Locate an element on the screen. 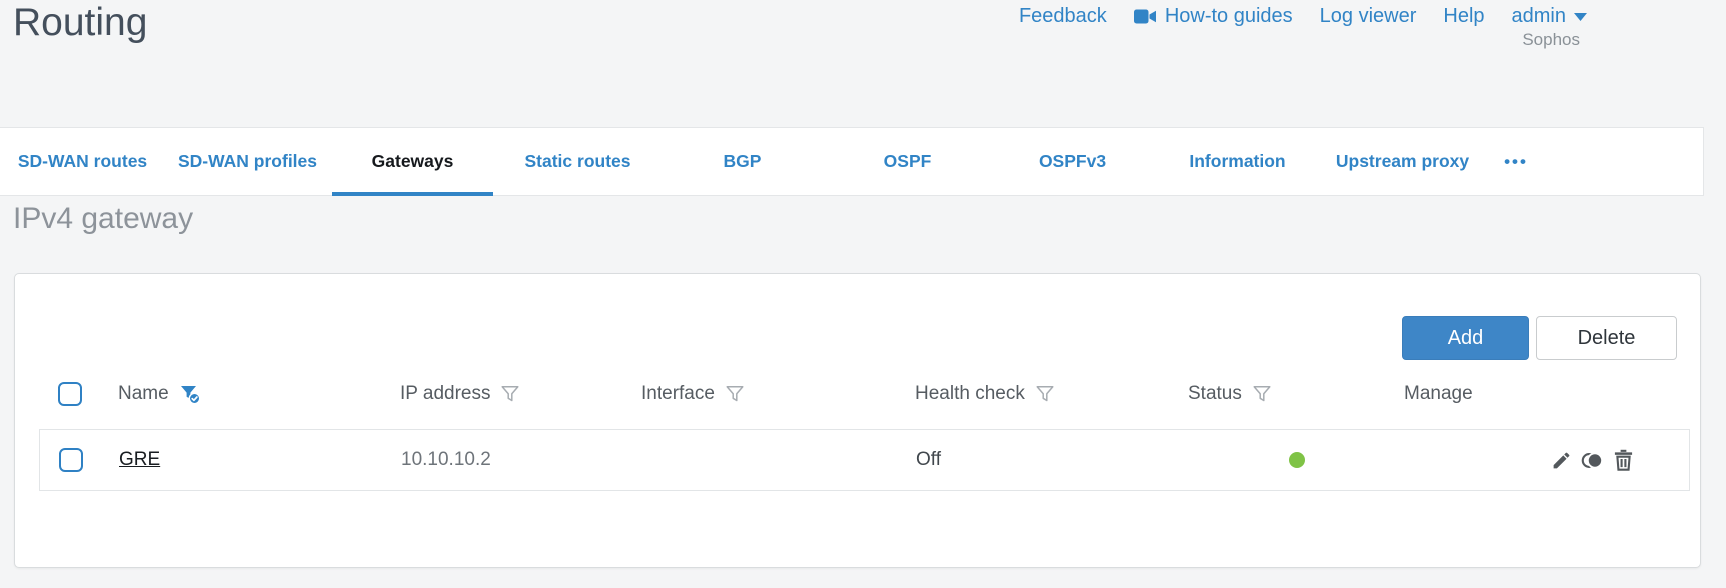 The height and width of the screenshot is (588, 1726). page-title: Routing is located at coordinates (80, 22).